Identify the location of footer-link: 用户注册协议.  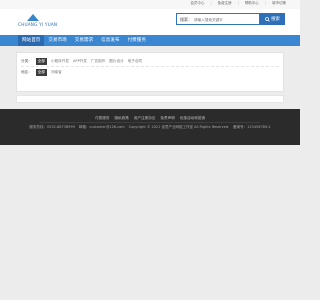
(145, 118).